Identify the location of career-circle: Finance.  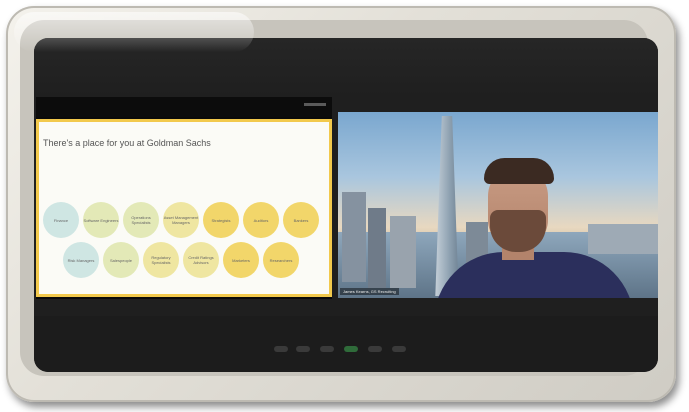
(61, 220).